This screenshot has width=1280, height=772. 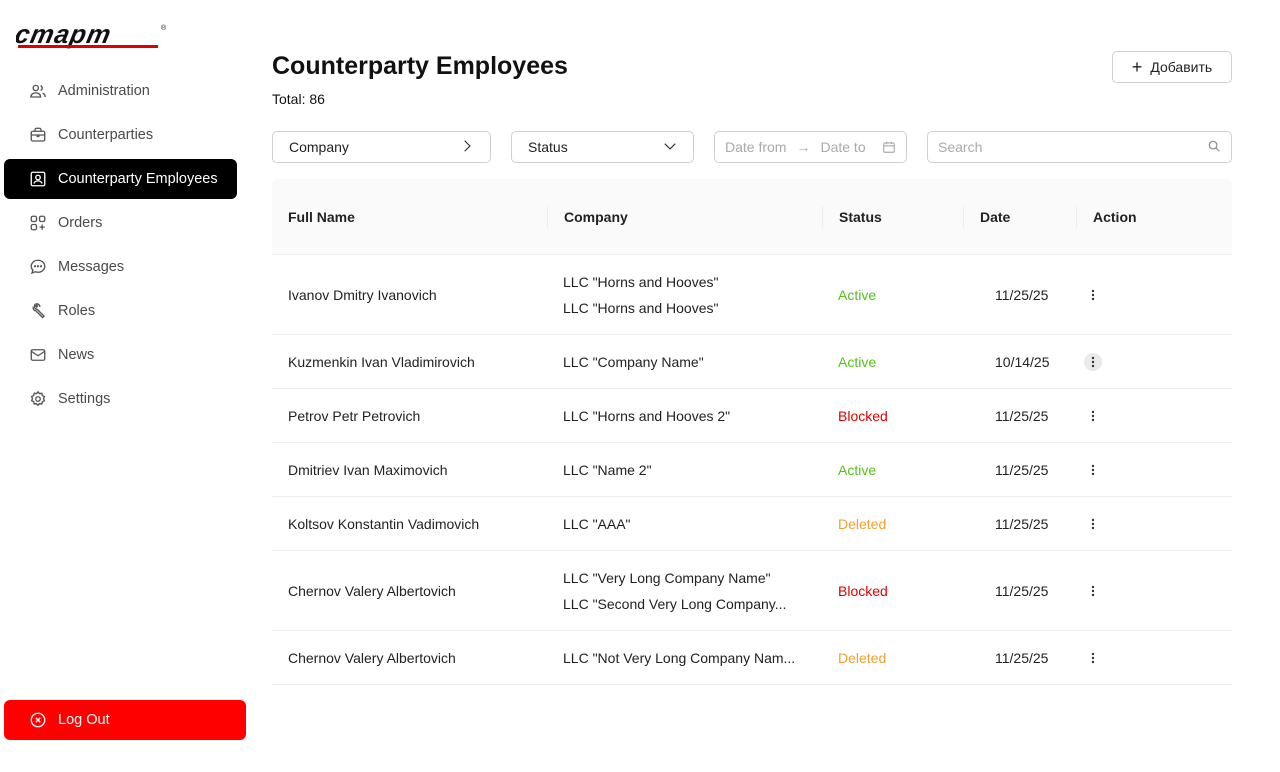 What do you see at coordinates (125, 720) in the screenshot?
I see `logout-button: Log Out` at bounding box center [125, 720].